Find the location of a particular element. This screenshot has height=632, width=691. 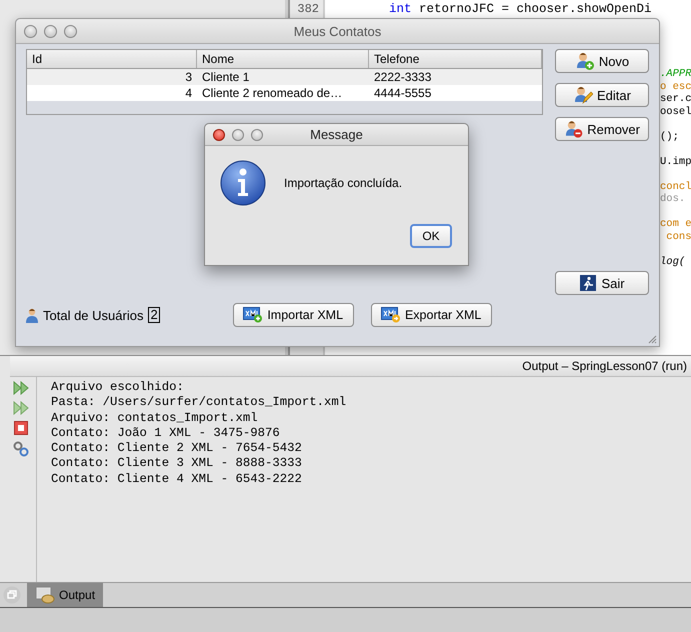

code-fragment: o esc is located at coordinates (675, 86).